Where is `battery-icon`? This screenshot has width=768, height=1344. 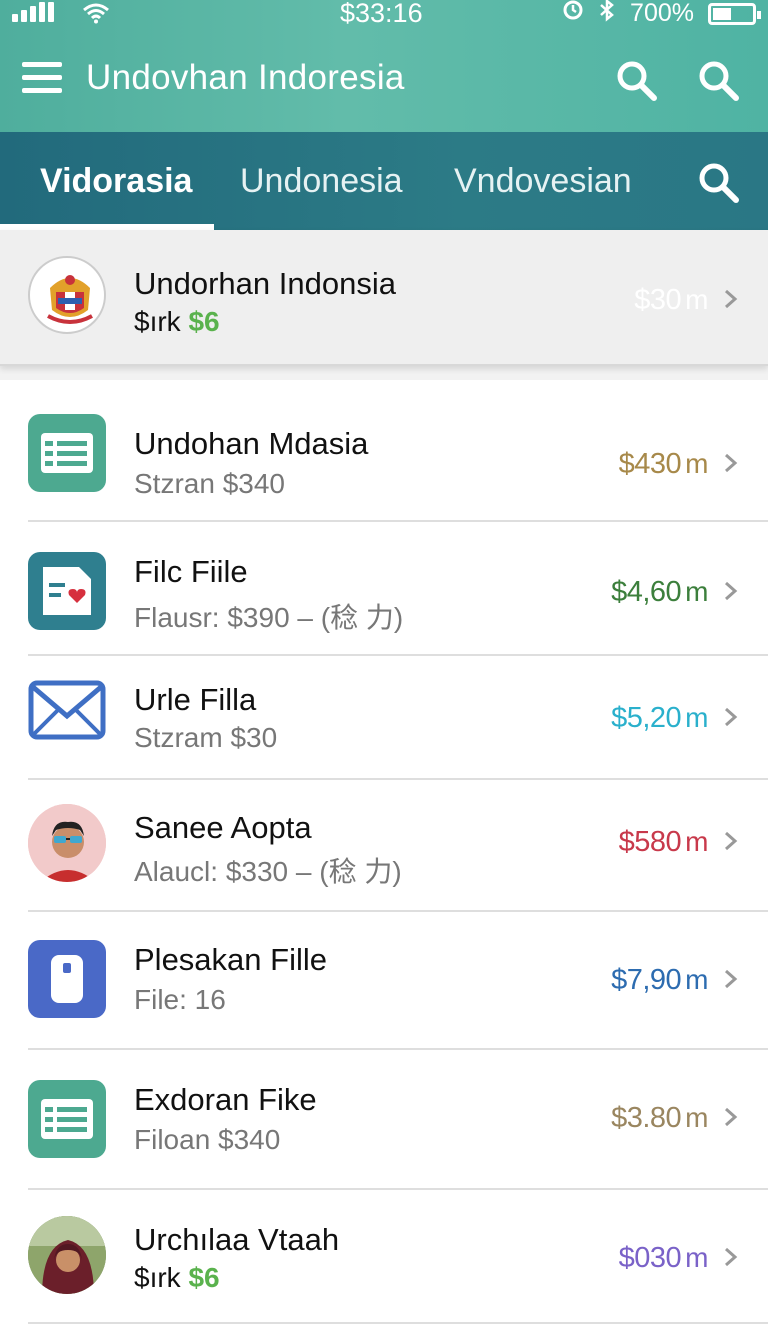
battery-icon is located at coordinates (734, 13).